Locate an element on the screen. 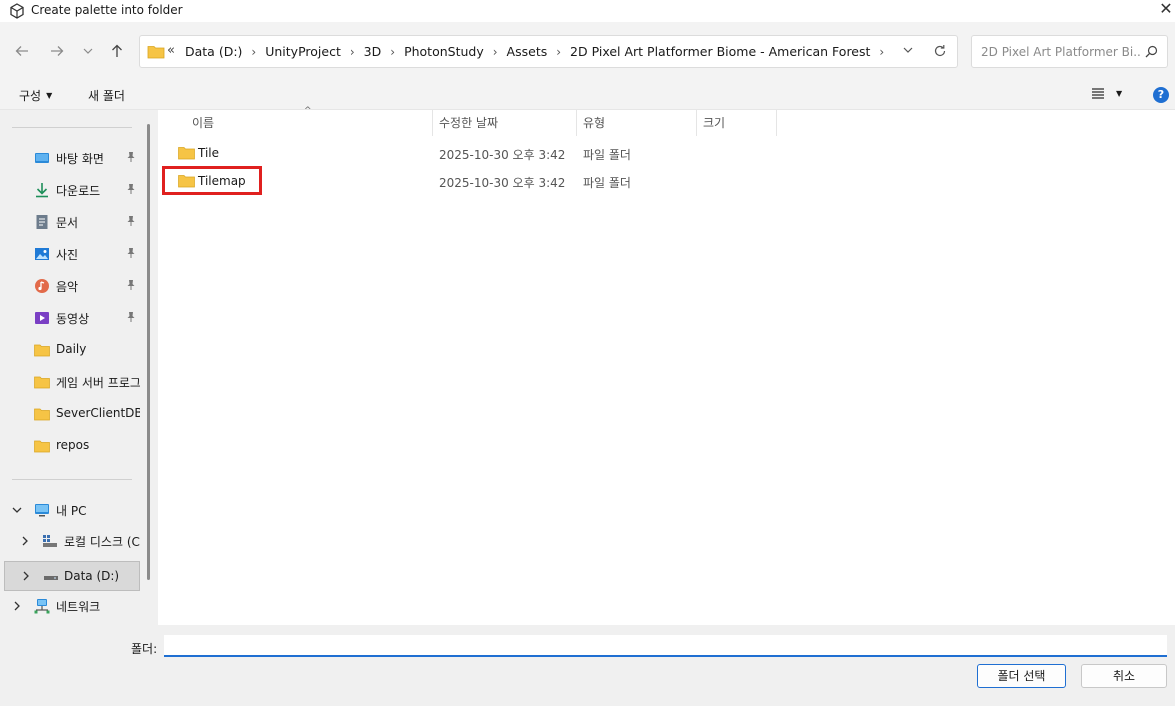 The height and width of the screenshot is (706, 1175). breadcrumb-item: PhotonStudy is located at coordinates (444, 51).